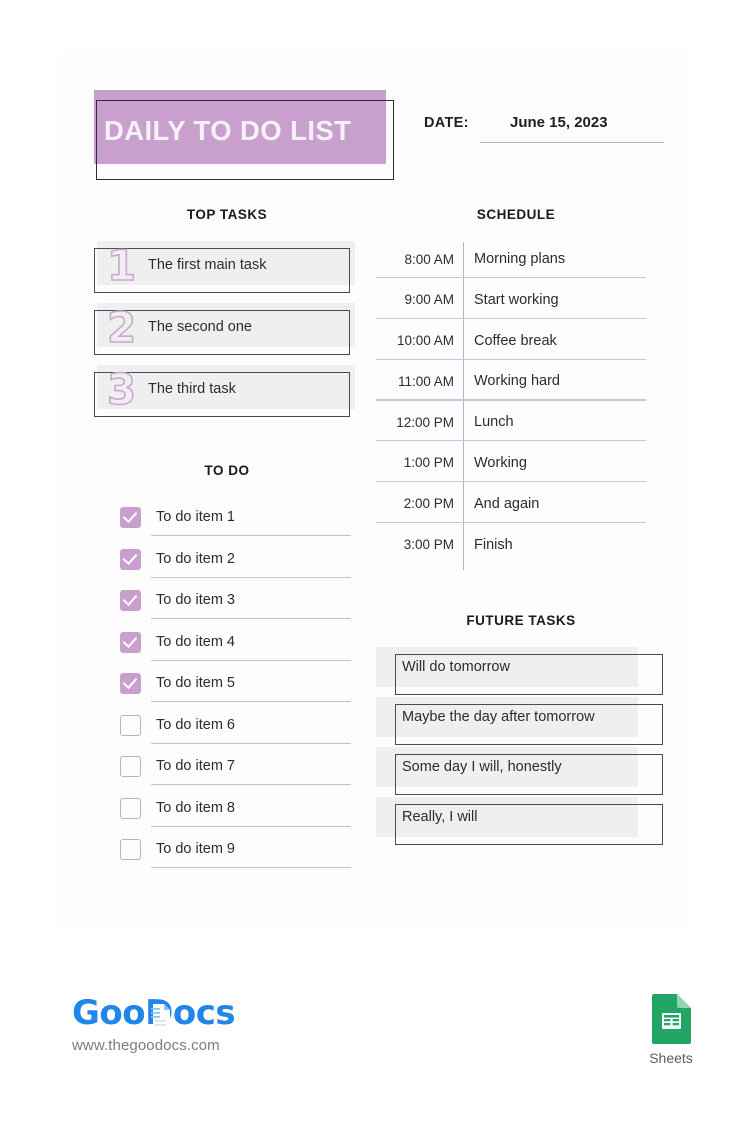 This screenshot has width=750, height=1144. Describe the element at coordinates (671, 1019) in the screenshot. I see `sheets-icon` at that location.